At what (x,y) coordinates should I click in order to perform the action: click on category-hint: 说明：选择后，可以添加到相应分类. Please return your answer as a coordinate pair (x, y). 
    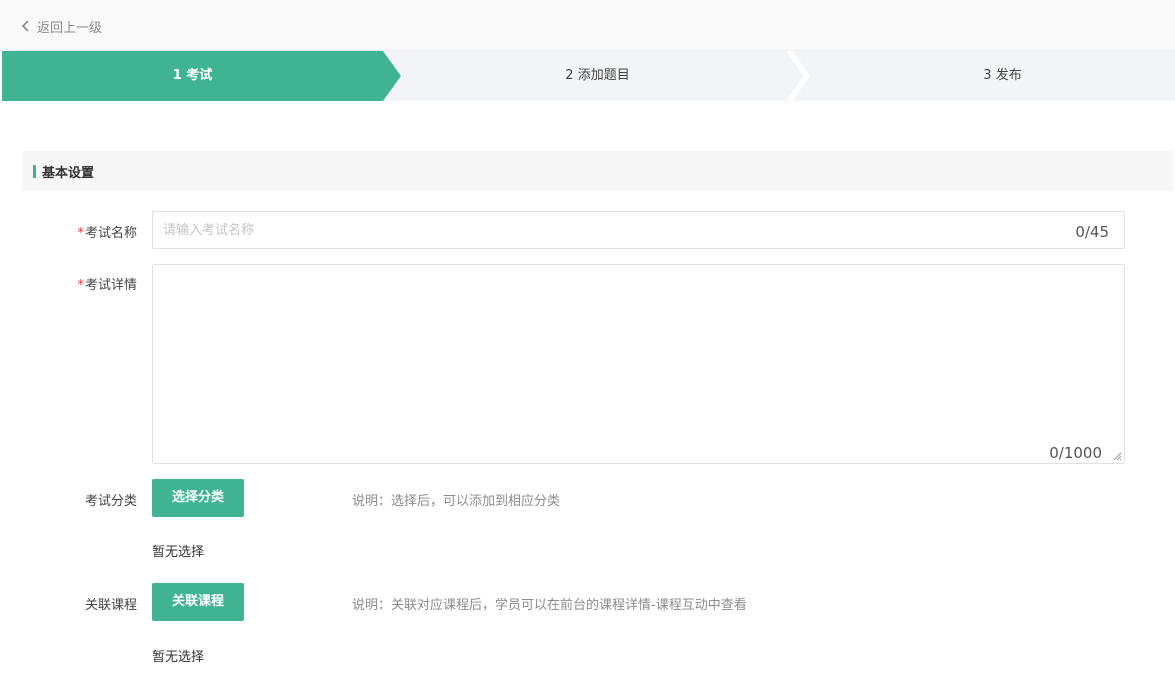
    Looking at the image, I should click on (456, 501).